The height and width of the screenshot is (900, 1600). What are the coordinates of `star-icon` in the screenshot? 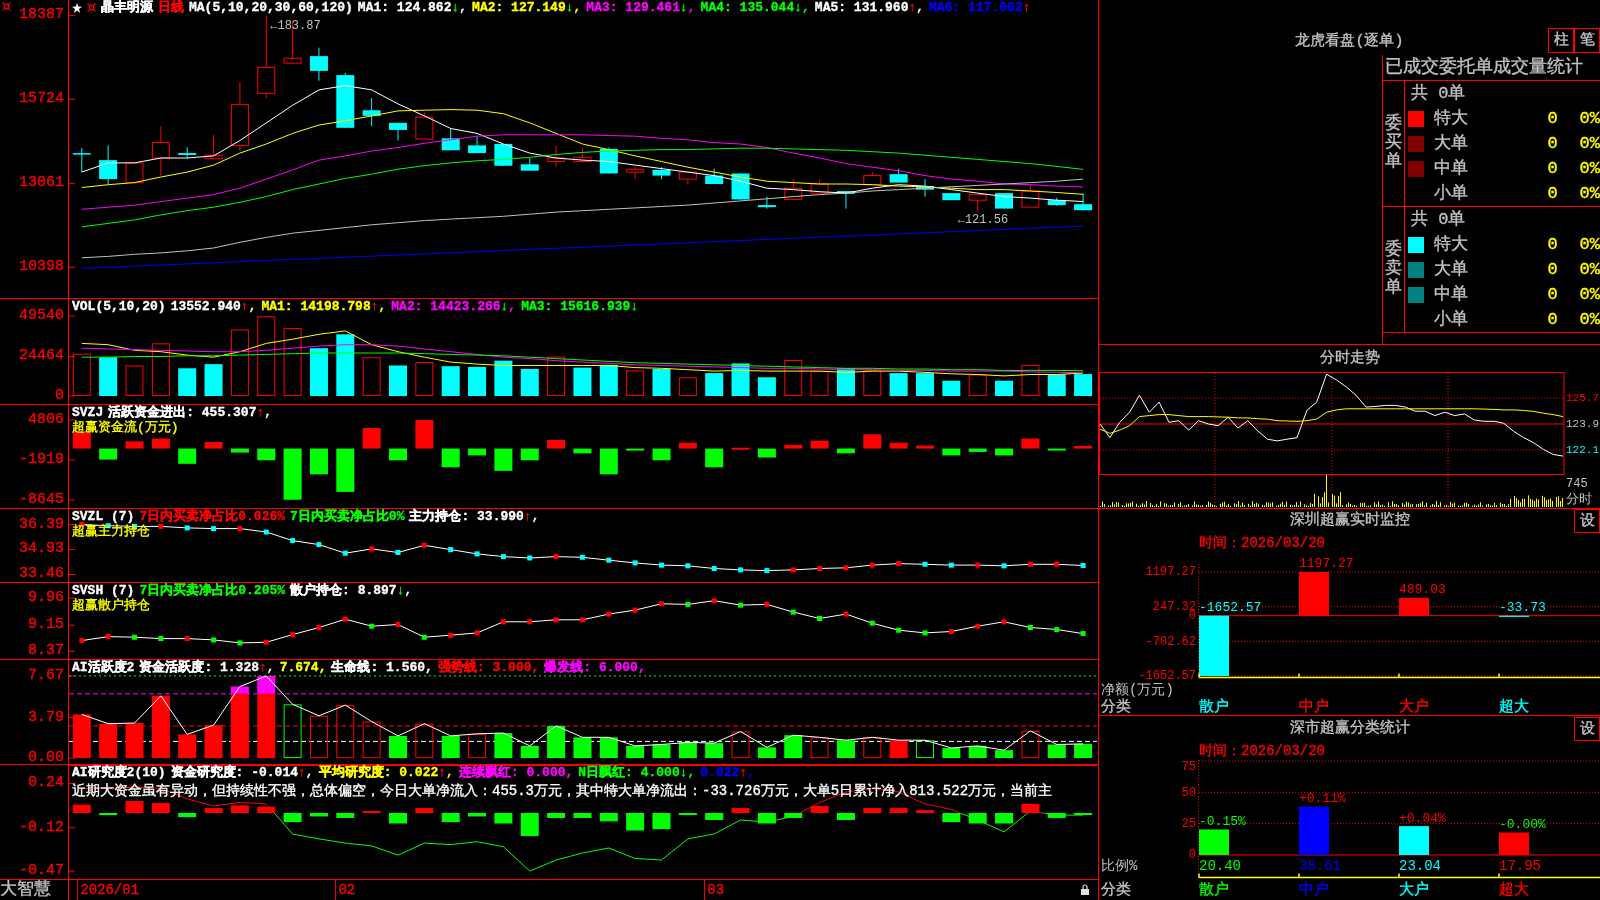 It's located at (77, 7).